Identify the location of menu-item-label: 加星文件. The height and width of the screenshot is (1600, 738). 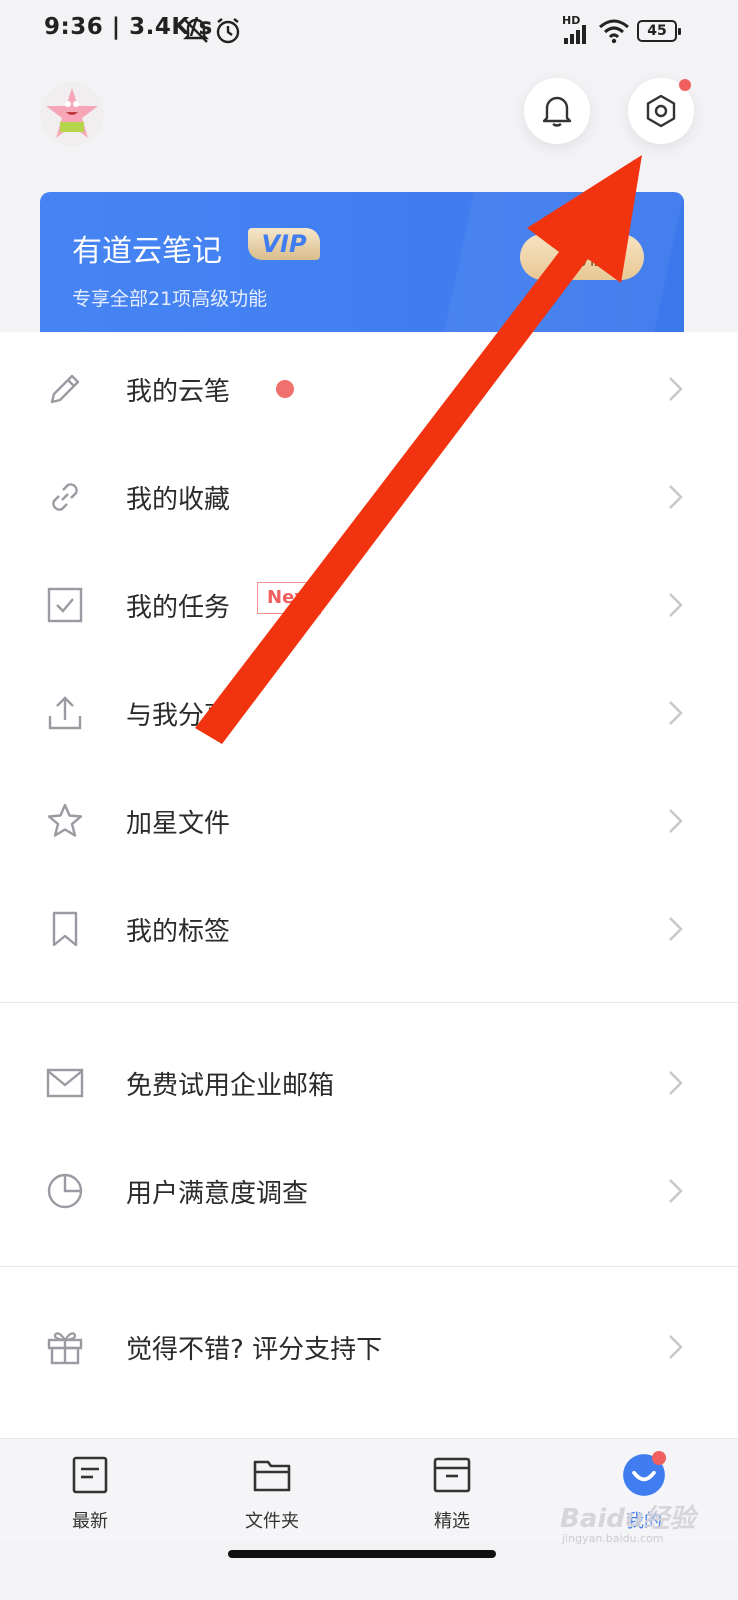
(178, 824).